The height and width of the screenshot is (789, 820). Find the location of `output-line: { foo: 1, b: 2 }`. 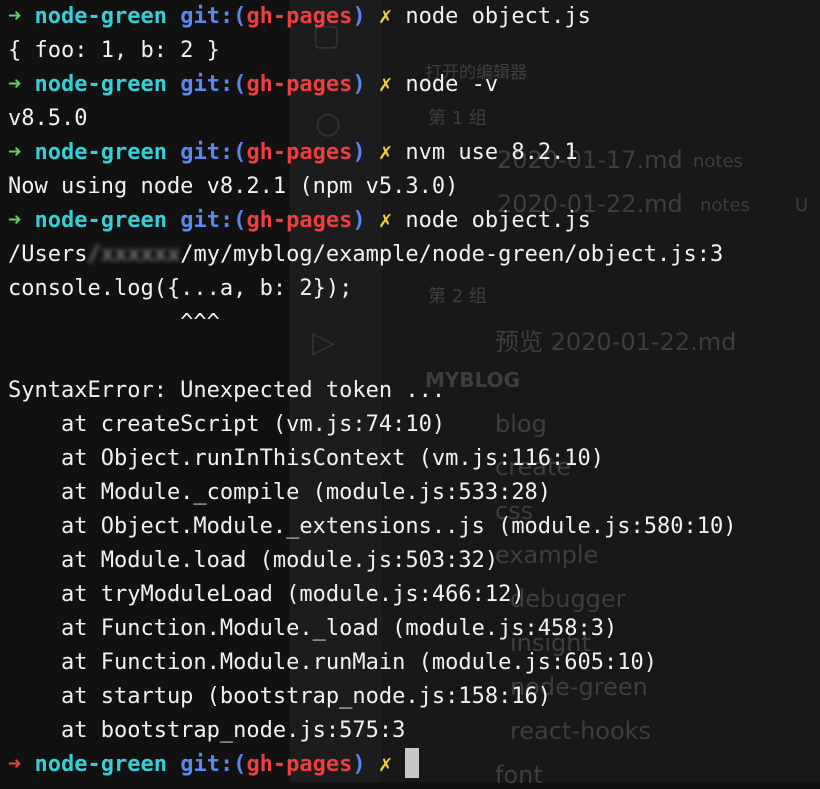

output-line: { foo: 1, b: 2 } is located at coordinates (114, 50).